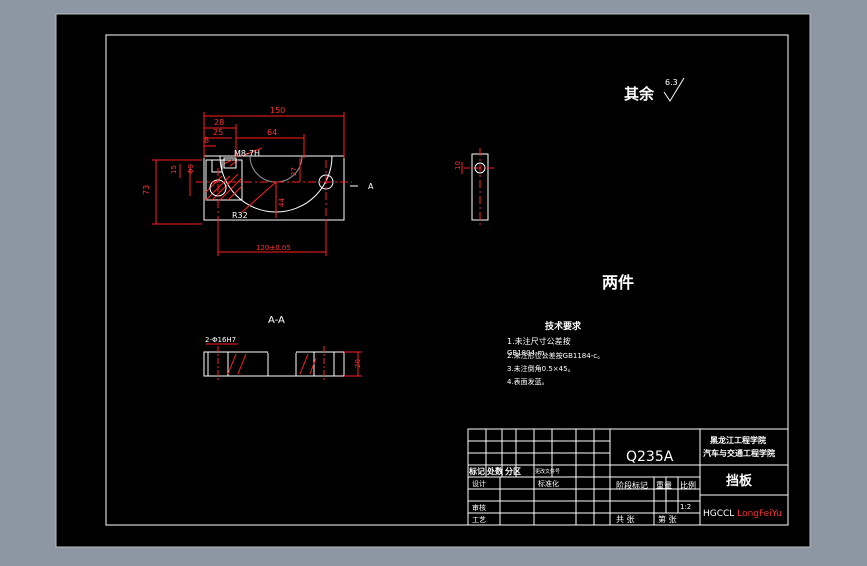 The height and width of the screenshot is (566, 867). What do you see at coordinates (219, 122) in the screenshot?
I see `dim-28: 28` at bounding box center [219, 122].